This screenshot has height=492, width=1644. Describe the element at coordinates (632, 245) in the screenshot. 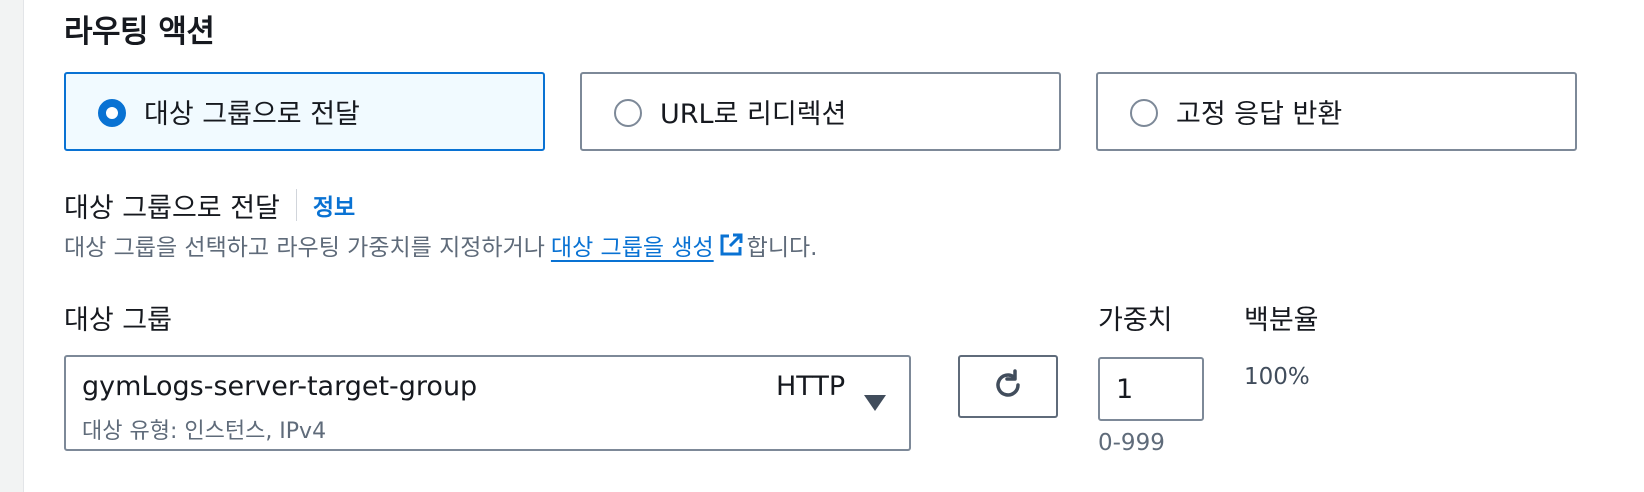

I see `create-target-group-link: 대상 그룹을 생성` at that location.